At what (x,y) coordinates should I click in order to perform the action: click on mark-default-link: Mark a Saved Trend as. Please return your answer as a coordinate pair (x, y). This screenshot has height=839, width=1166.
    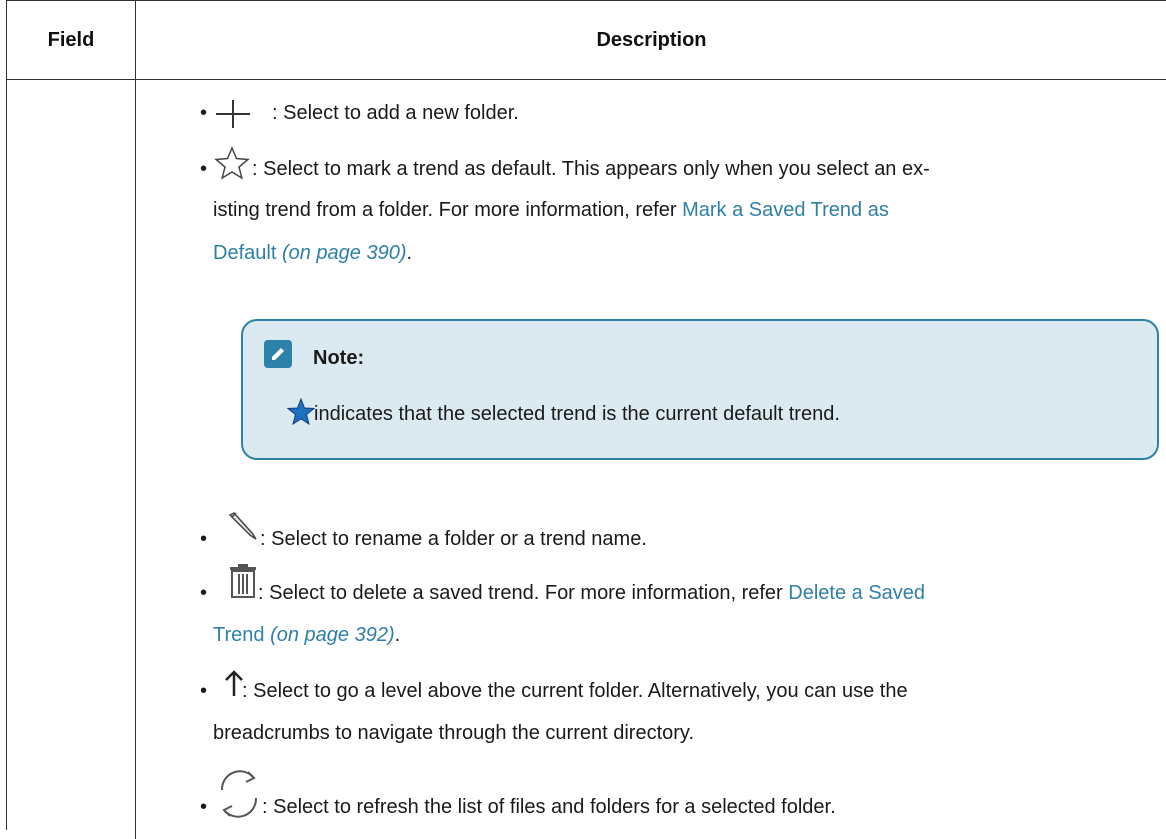
    Looking at the image, I should click on (785, 210).